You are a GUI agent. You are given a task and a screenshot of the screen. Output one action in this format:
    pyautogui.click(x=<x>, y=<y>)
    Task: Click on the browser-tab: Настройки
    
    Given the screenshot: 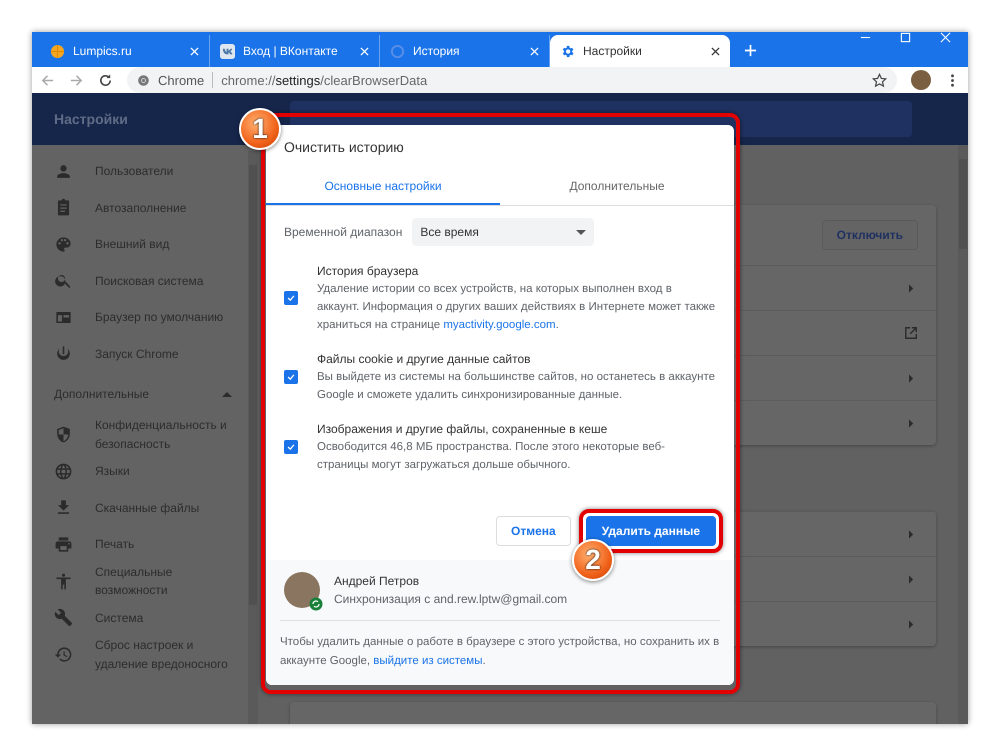 What is the action you would take?
    pyautogui.click(x=640, y=51)
    